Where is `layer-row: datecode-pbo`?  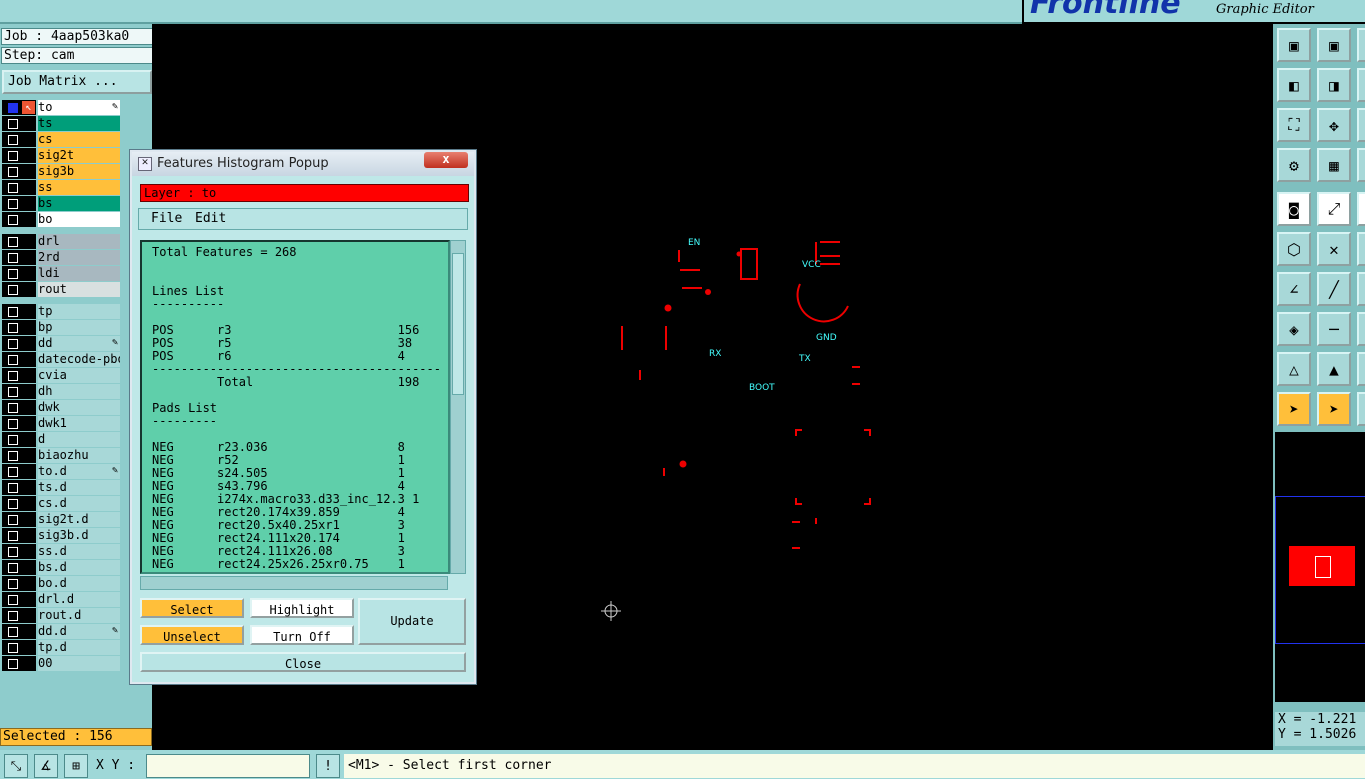
layer-row: datecode-pbo is located at coordinates (62, 359).